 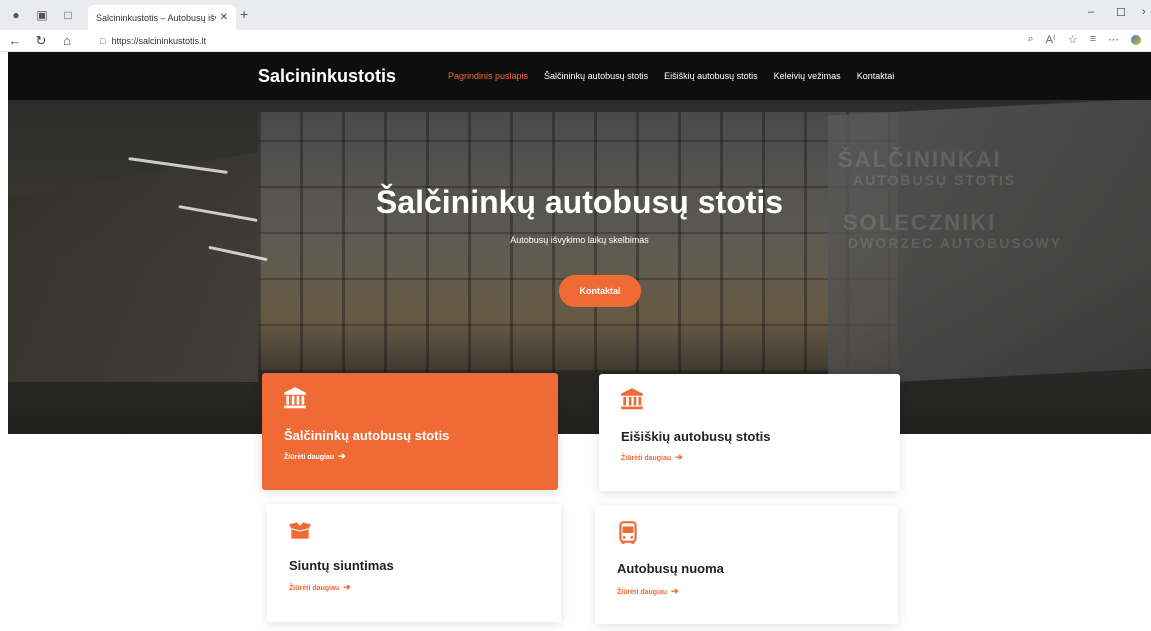 I want to click on card-parcel-sending: Siuntų siuntimas Žiūrėti daugiau ➔, so click(x=414, y=563).